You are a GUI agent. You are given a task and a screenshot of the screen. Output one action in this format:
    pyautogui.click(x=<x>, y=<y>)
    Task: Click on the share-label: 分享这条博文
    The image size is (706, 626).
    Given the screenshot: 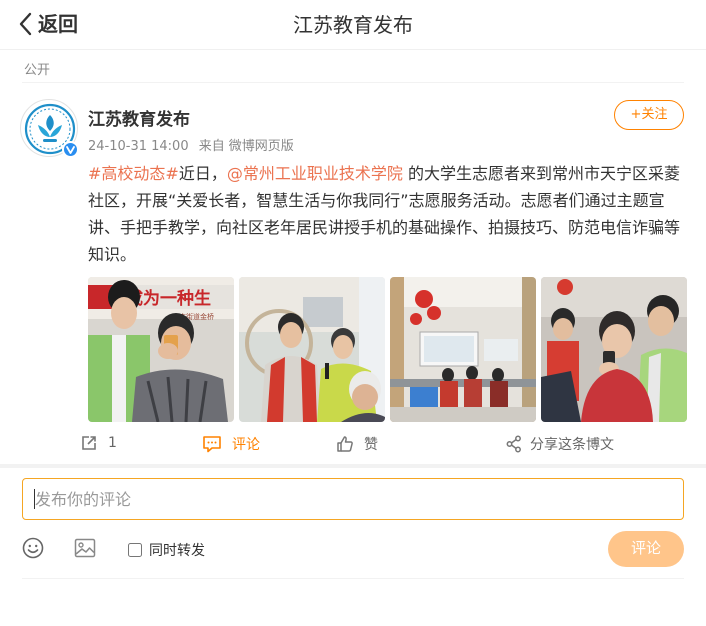 What is the action you would take?
    pyautogui.click(x=572, y=445)
    